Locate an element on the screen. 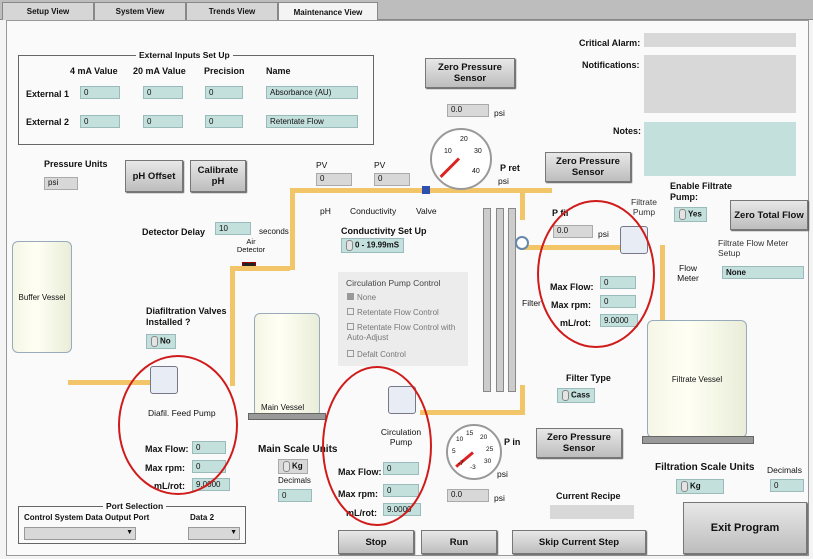 Image resolution: width=813 pixels, height=559 pixels. pret-gauge: 10 20 30 40 is located at coordinates (461, 159).